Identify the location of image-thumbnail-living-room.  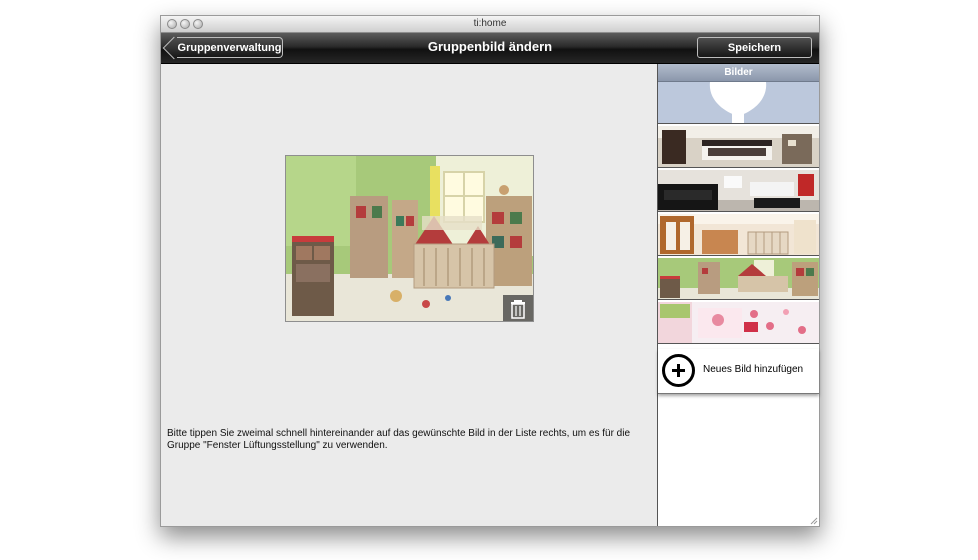
(738, 191).